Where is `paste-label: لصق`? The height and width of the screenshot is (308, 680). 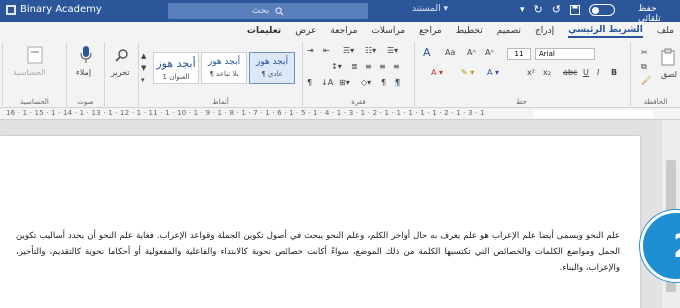
paste-label: لصق is located at coordinates (669, 74).